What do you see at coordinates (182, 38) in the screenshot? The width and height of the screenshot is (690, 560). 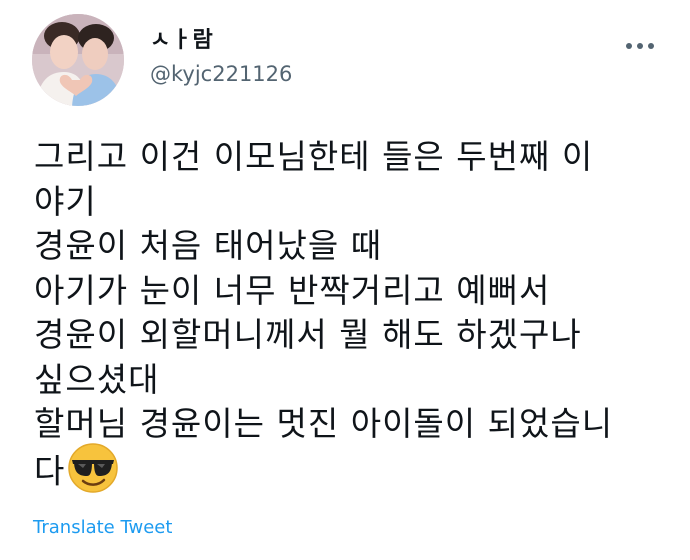 I see `display-name: ㅅㅏ람` at bounding box center [182, 38].